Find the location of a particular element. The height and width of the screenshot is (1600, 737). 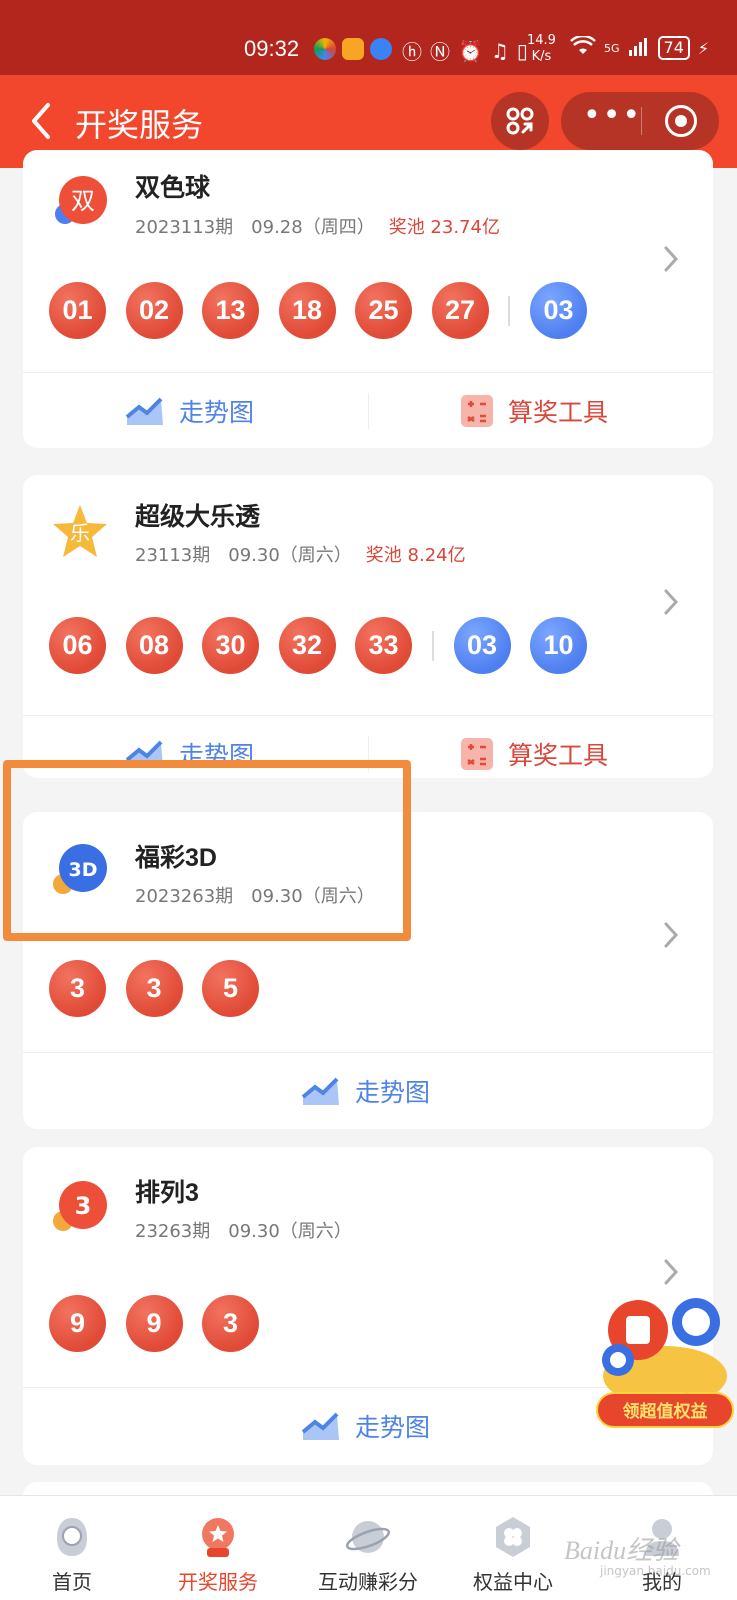

svg-text: 3 is located at coordinates (83, 1206).